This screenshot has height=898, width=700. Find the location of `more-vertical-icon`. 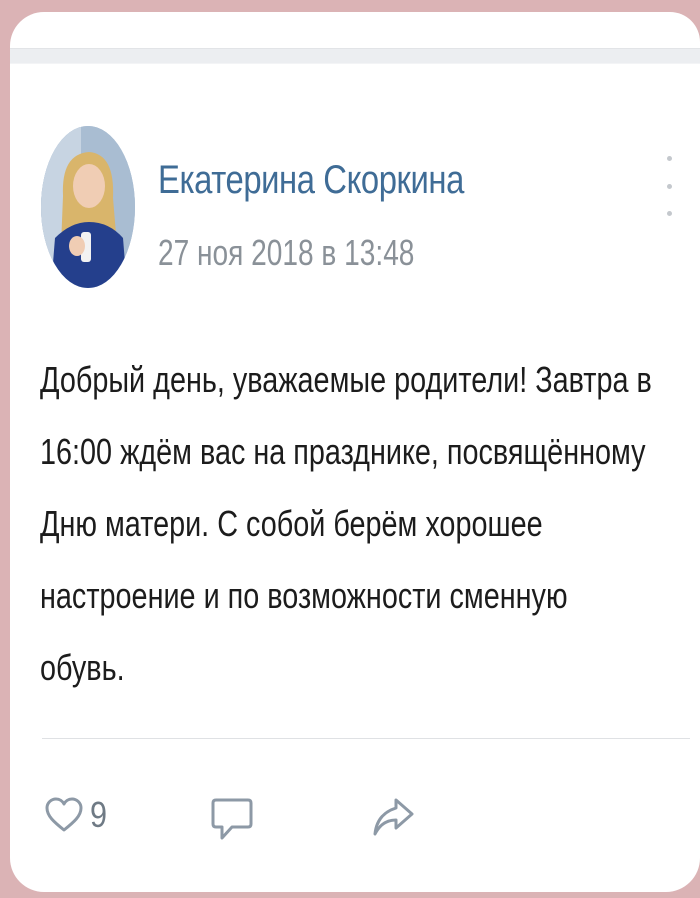

more-vertical-icon is located at coordinates (669, 186).